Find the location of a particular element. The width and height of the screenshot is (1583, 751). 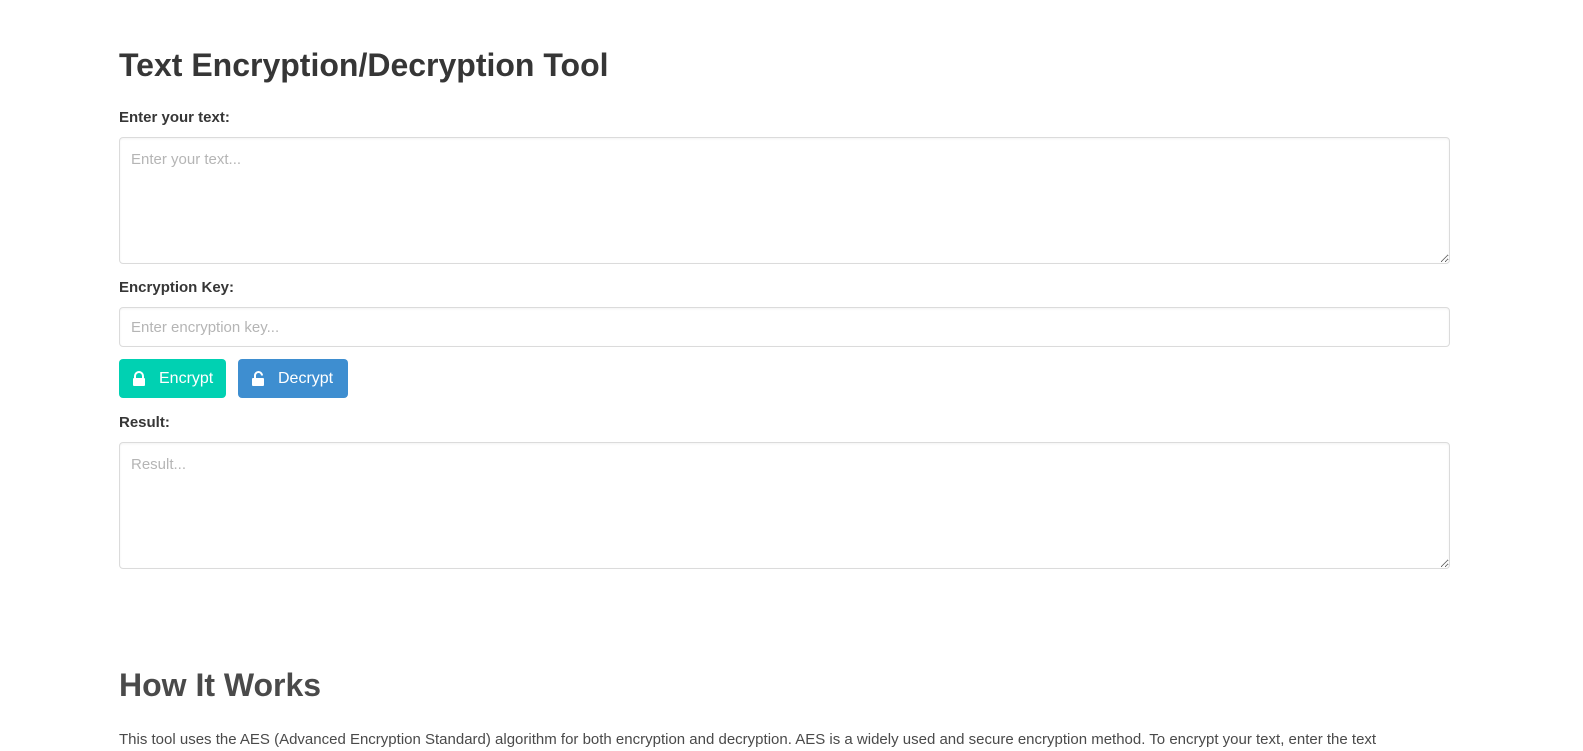

decrypt-button-label: Decrypt is located at coordinates (306, 378).